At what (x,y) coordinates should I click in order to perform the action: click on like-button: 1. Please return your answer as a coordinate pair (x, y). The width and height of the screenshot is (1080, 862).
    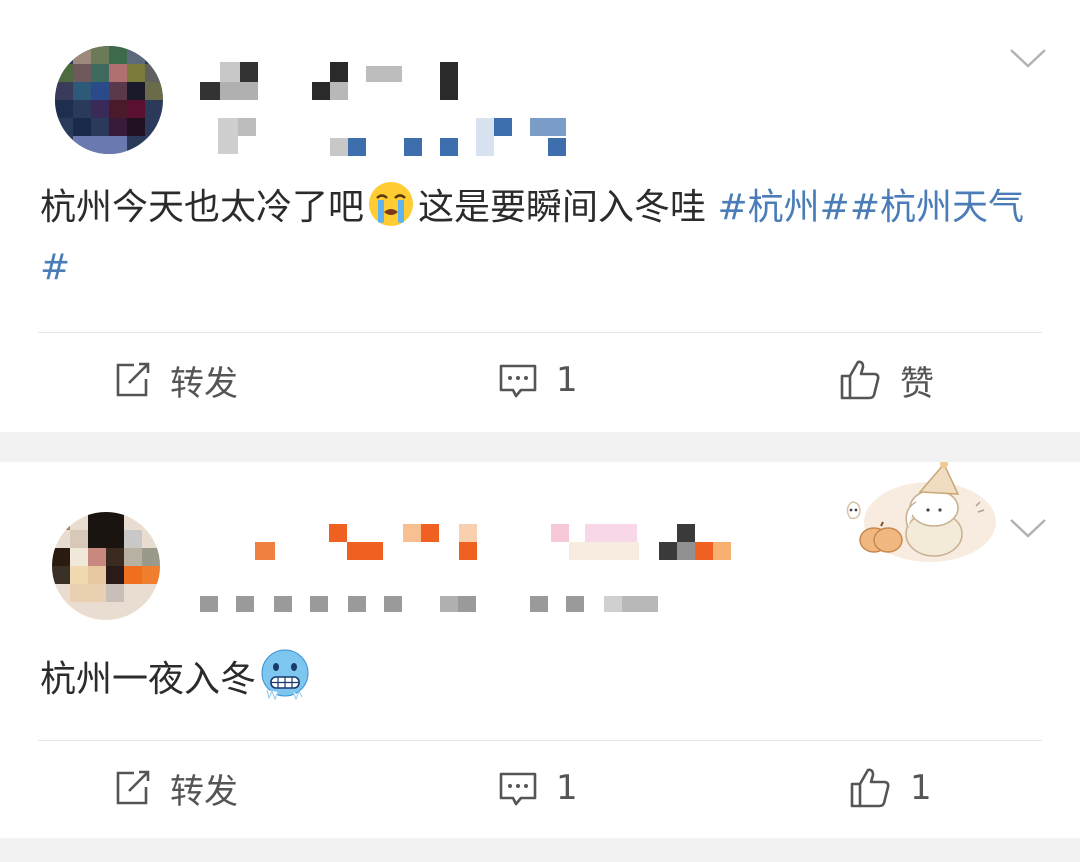
    Looking at the image, I should click on (890, 788).